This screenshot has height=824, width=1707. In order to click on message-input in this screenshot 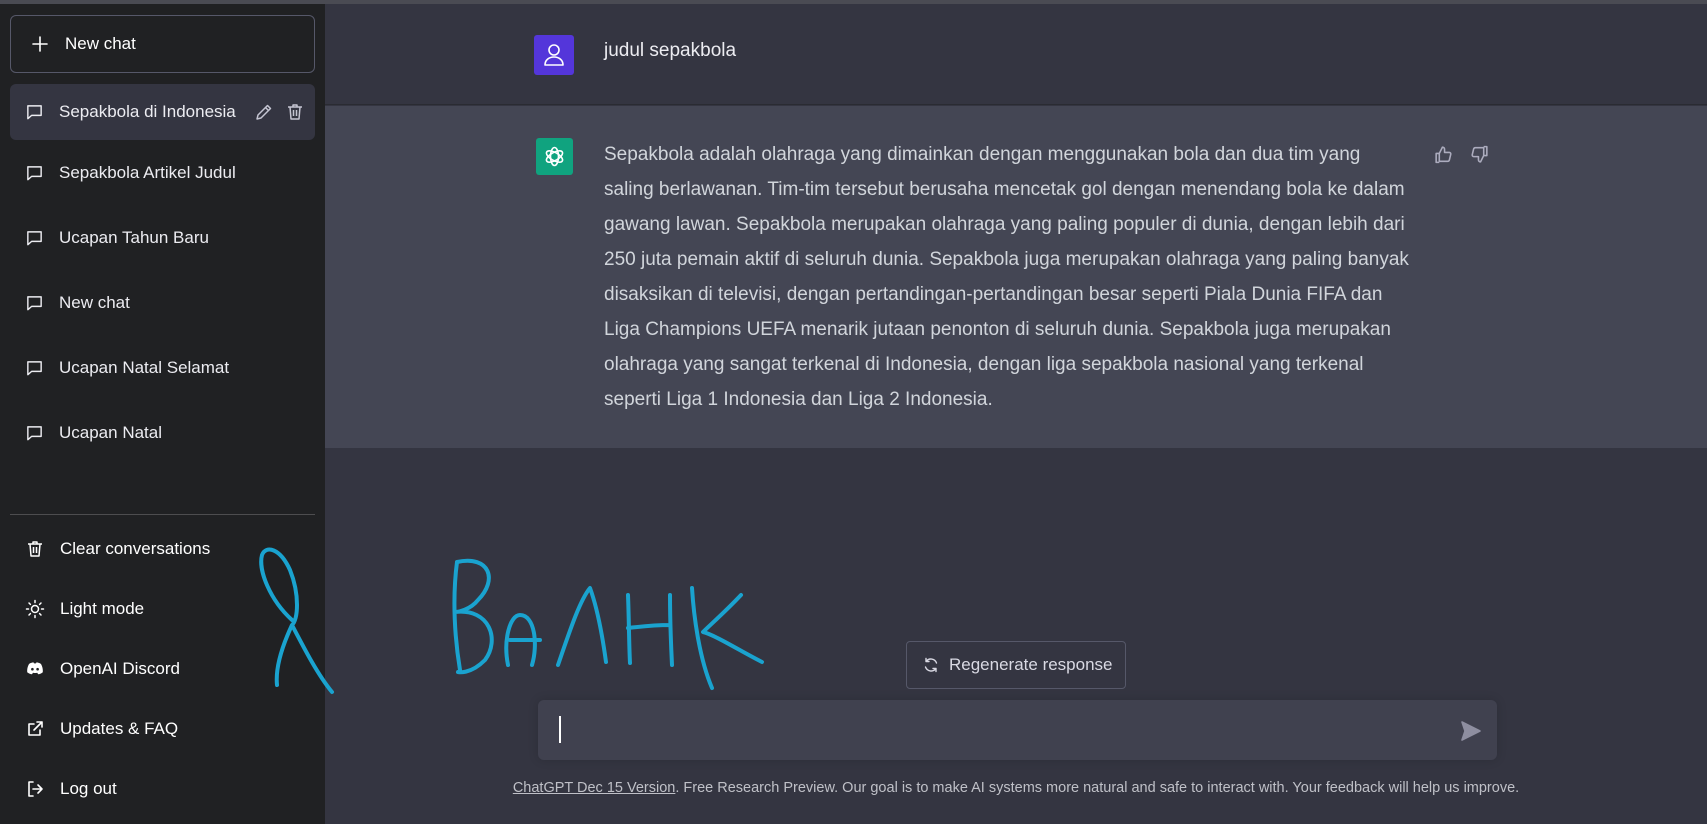, I will do `click(998, 732)`.